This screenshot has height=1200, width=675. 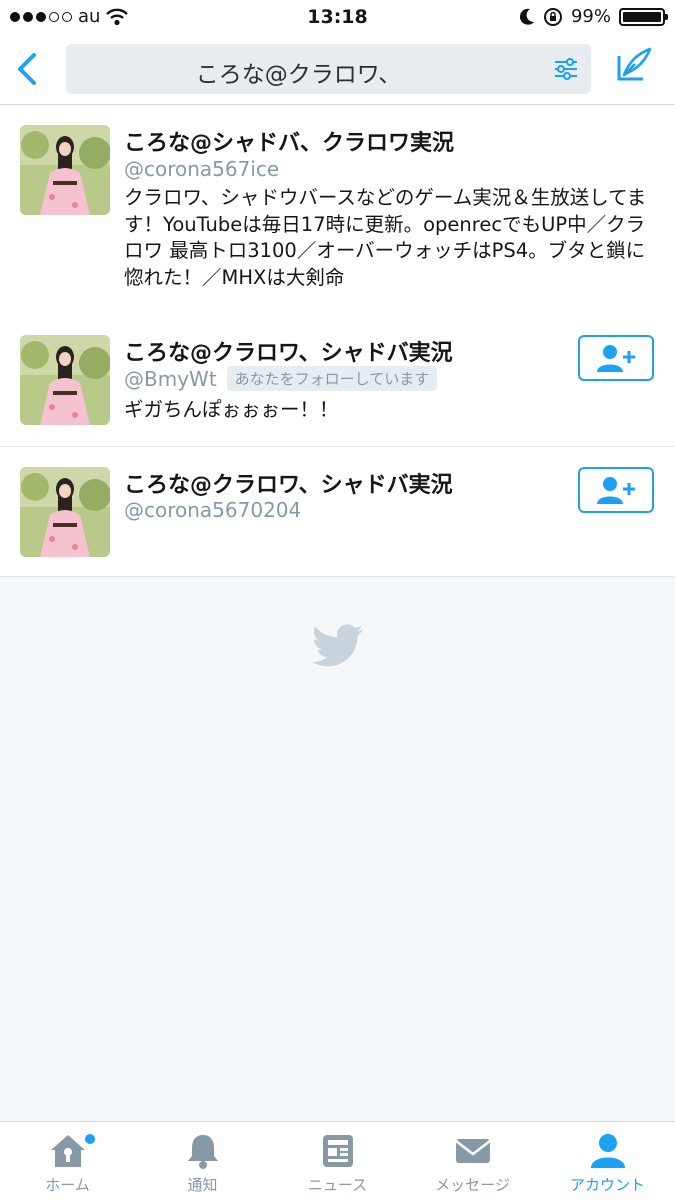 I want to click on tab-label: ニュース, so click(x=337, y=1185).